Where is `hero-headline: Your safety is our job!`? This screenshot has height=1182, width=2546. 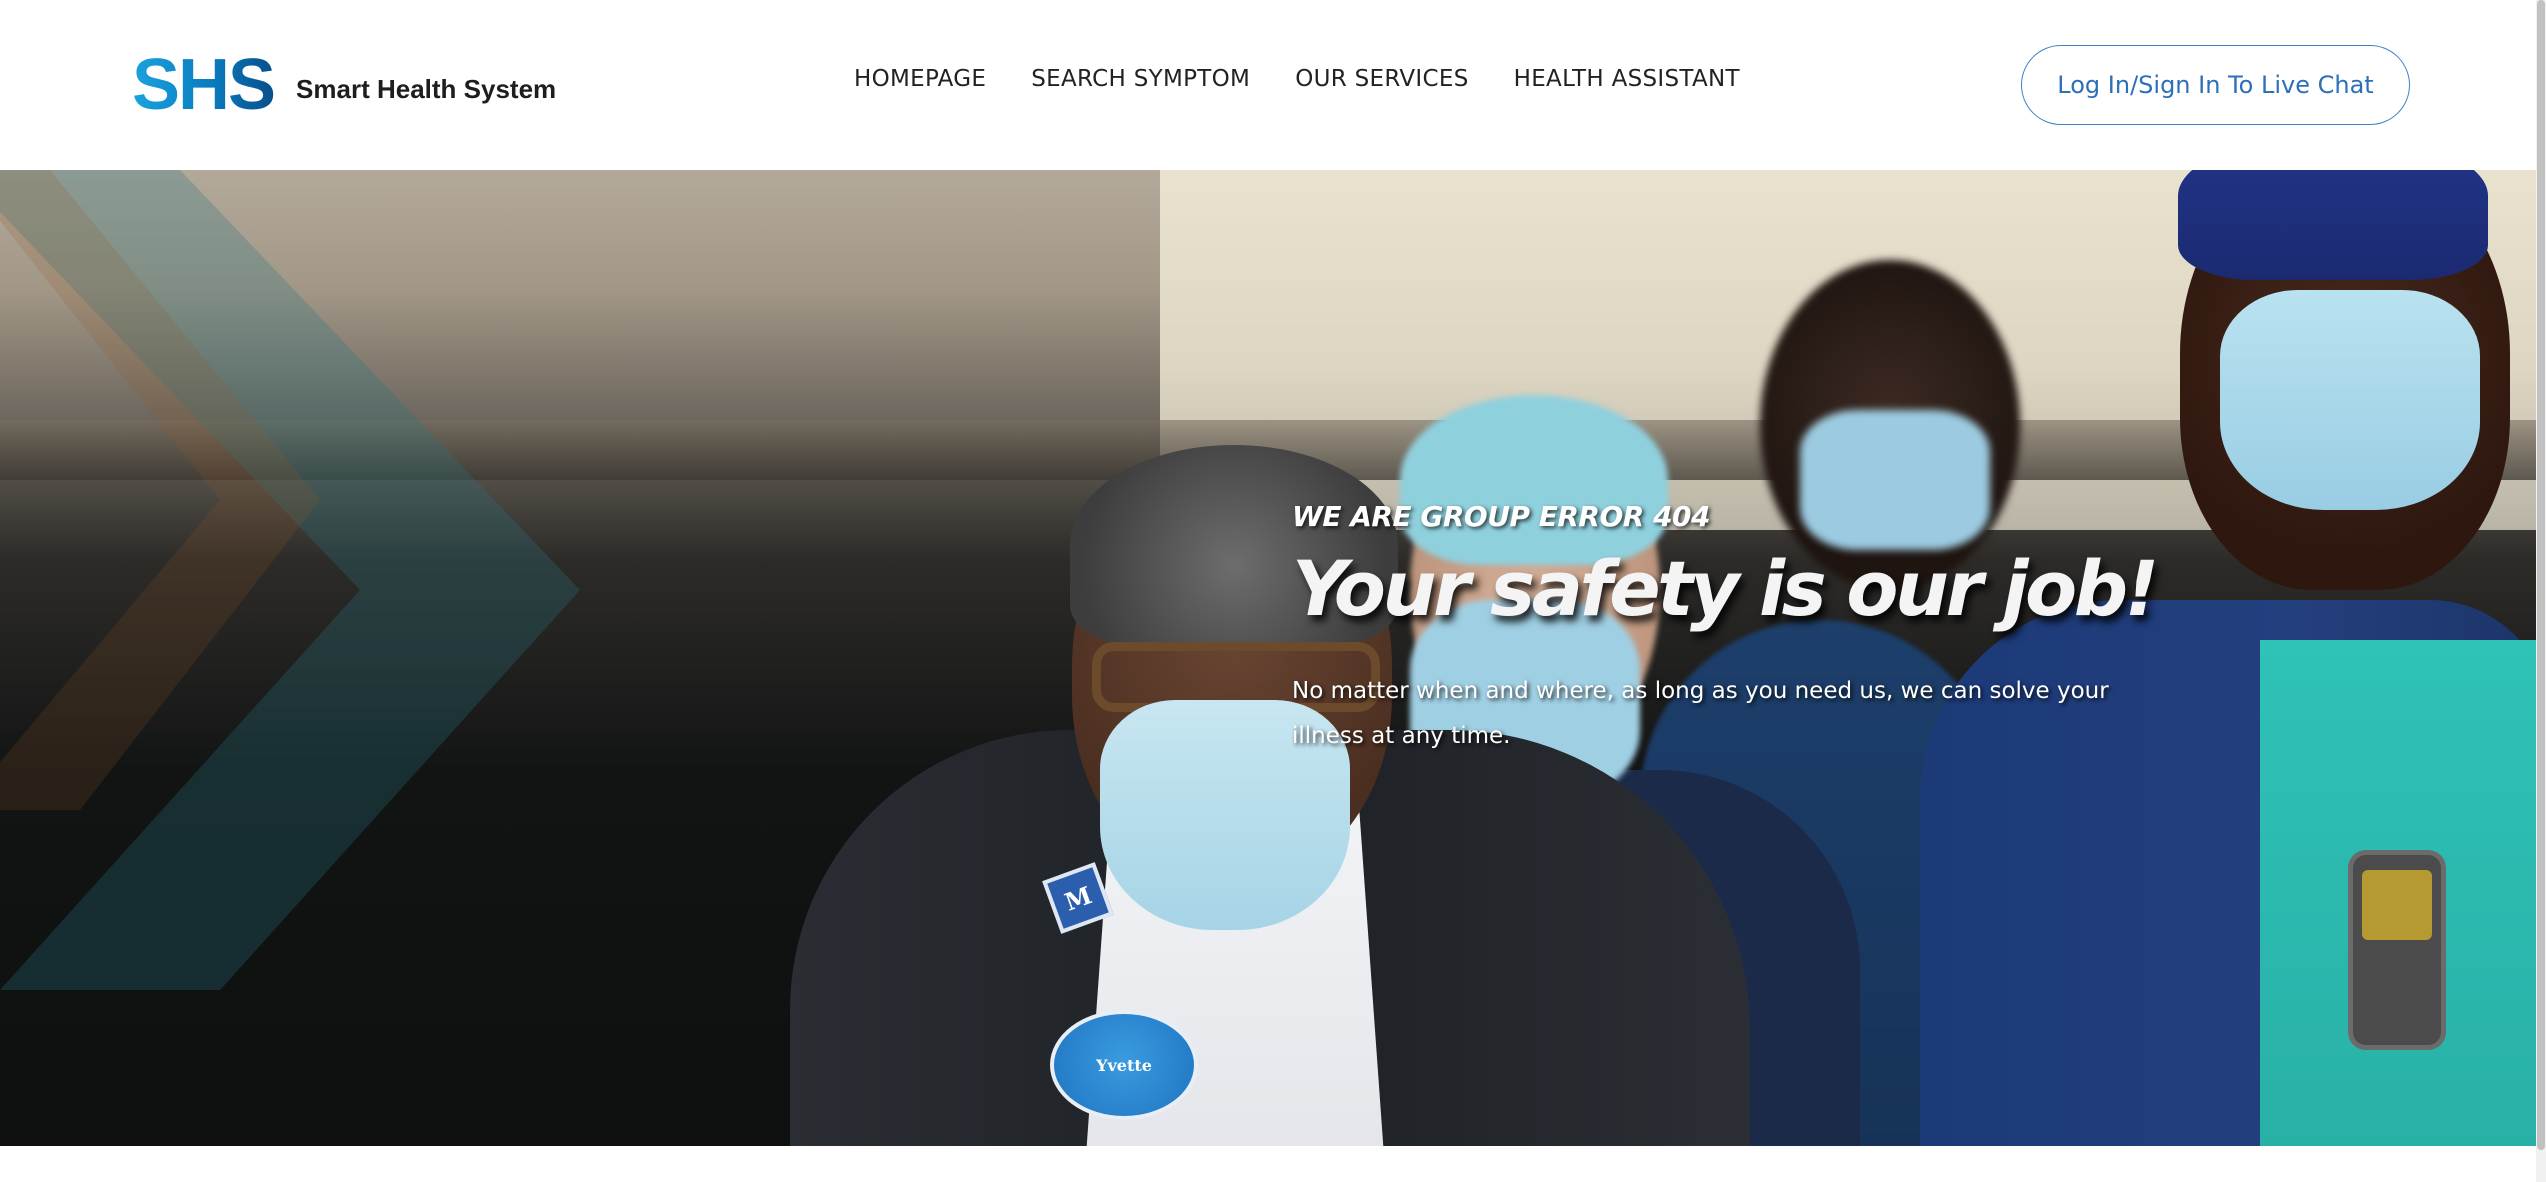
hero-headline: Your safety is our job! is located at coordinates (1725, 588).